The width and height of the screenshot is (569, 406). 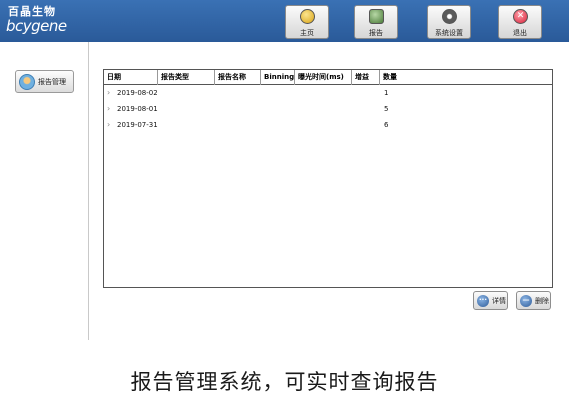 What do you see at coordinates (490, 300) in the screenshot?
I see `detail-button: ··· 详情` at bounding box center [490, 300].